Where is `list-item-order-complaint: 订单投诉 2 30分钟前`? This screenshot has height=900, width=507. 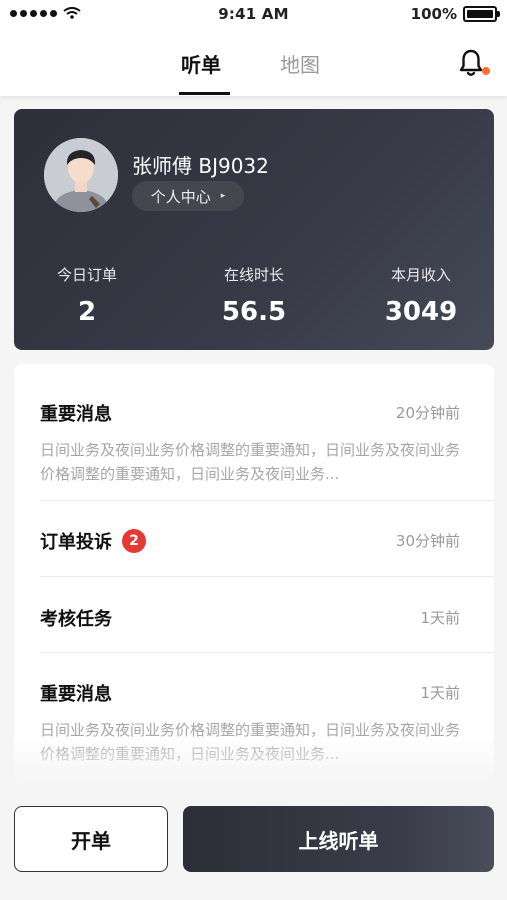 list-item-order-complaint: 订单投诉 2 30分钟前 is located at coordinates (267, 541).